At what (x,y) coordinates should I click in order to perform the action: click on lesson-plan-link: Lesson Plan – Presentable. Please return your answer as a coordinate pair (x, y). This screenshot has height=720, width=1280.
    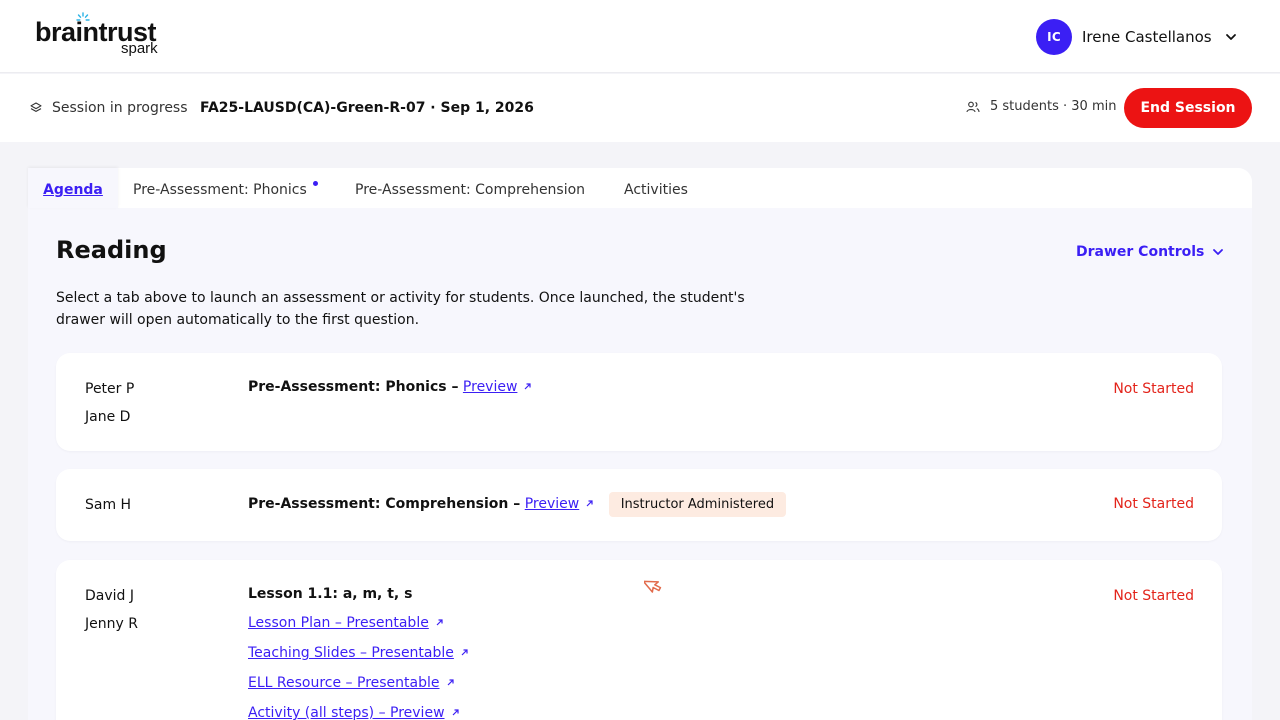
    Looking at the image, I should click on (338, 623).